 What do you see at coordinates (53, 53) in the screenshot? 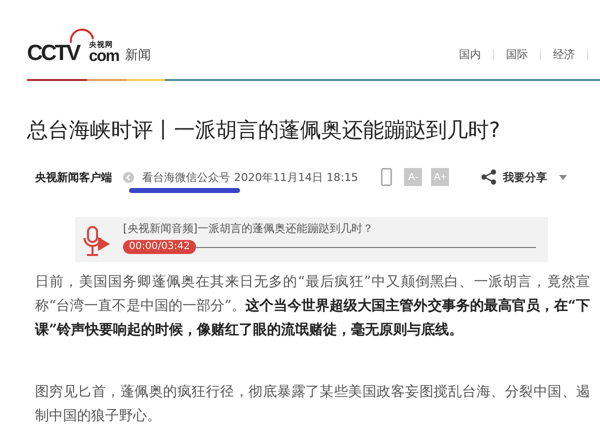
I see `logo-mark: CCTV` at bounding box center [53, 53].